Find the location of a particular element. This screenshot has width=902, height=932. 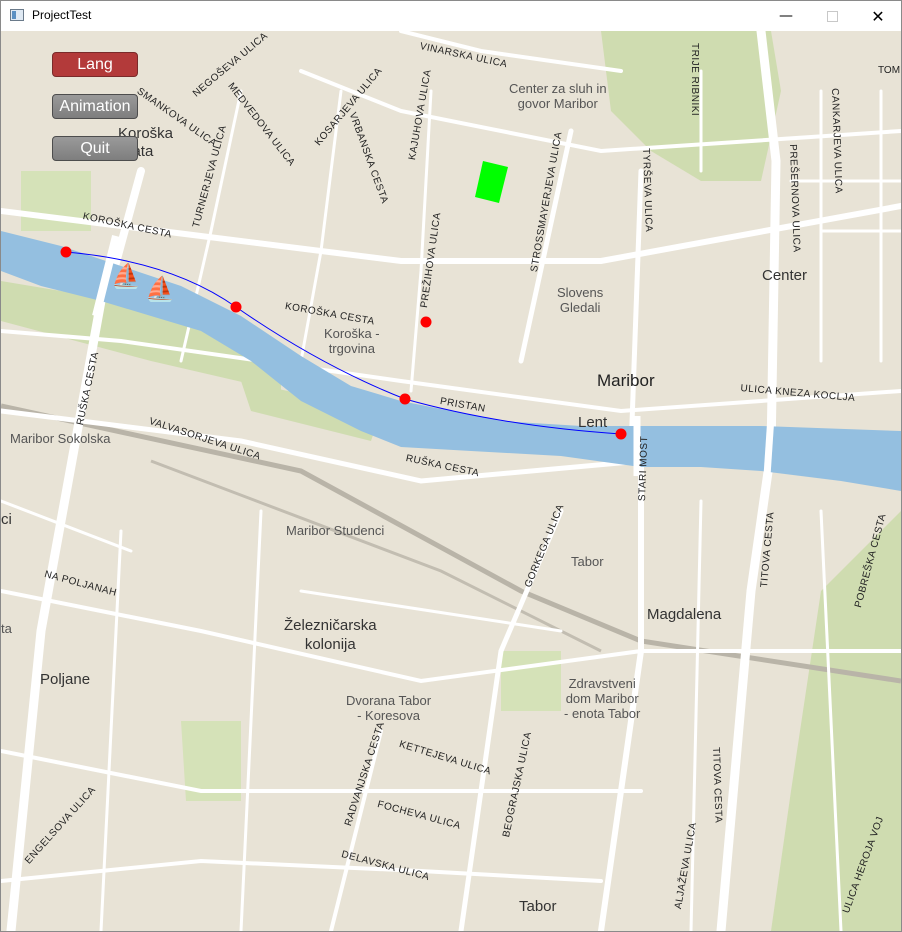

place-label: ci is located at coordinates (6, 519).